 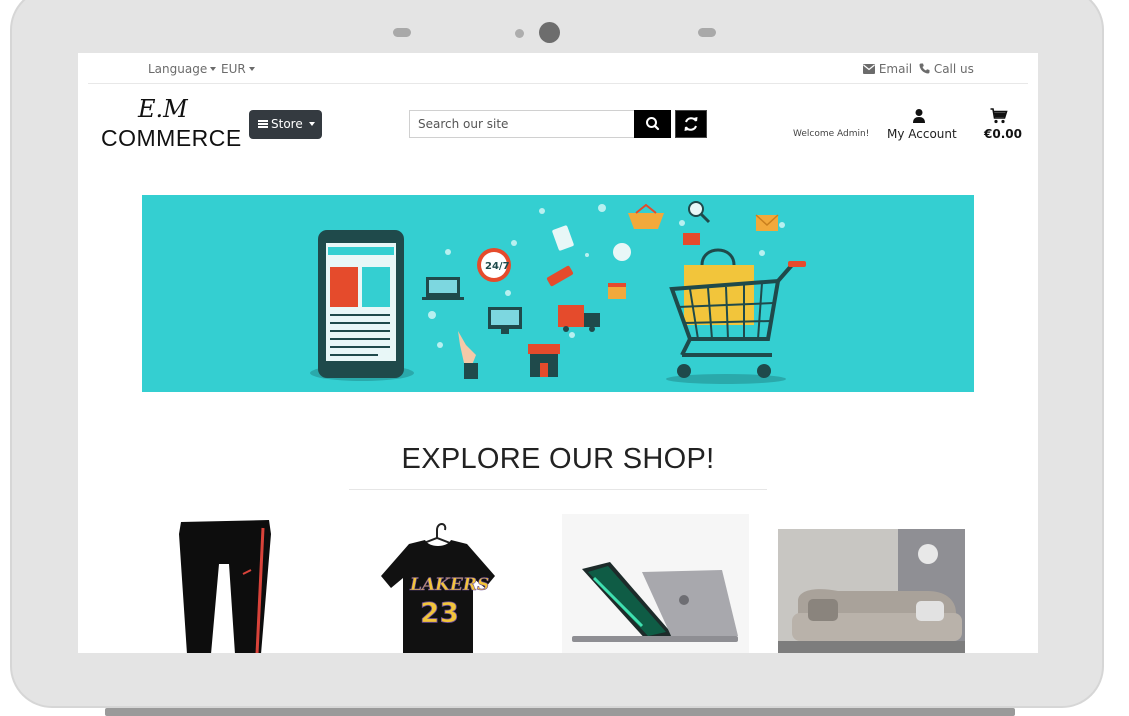 I want to click on camera-lens, so click(x=549, y=32).